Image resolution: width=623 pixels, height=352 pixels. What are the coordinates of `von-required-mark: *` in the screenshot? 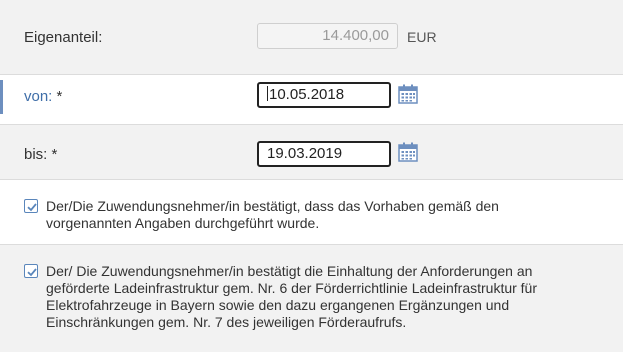 It's located at (59, 96).